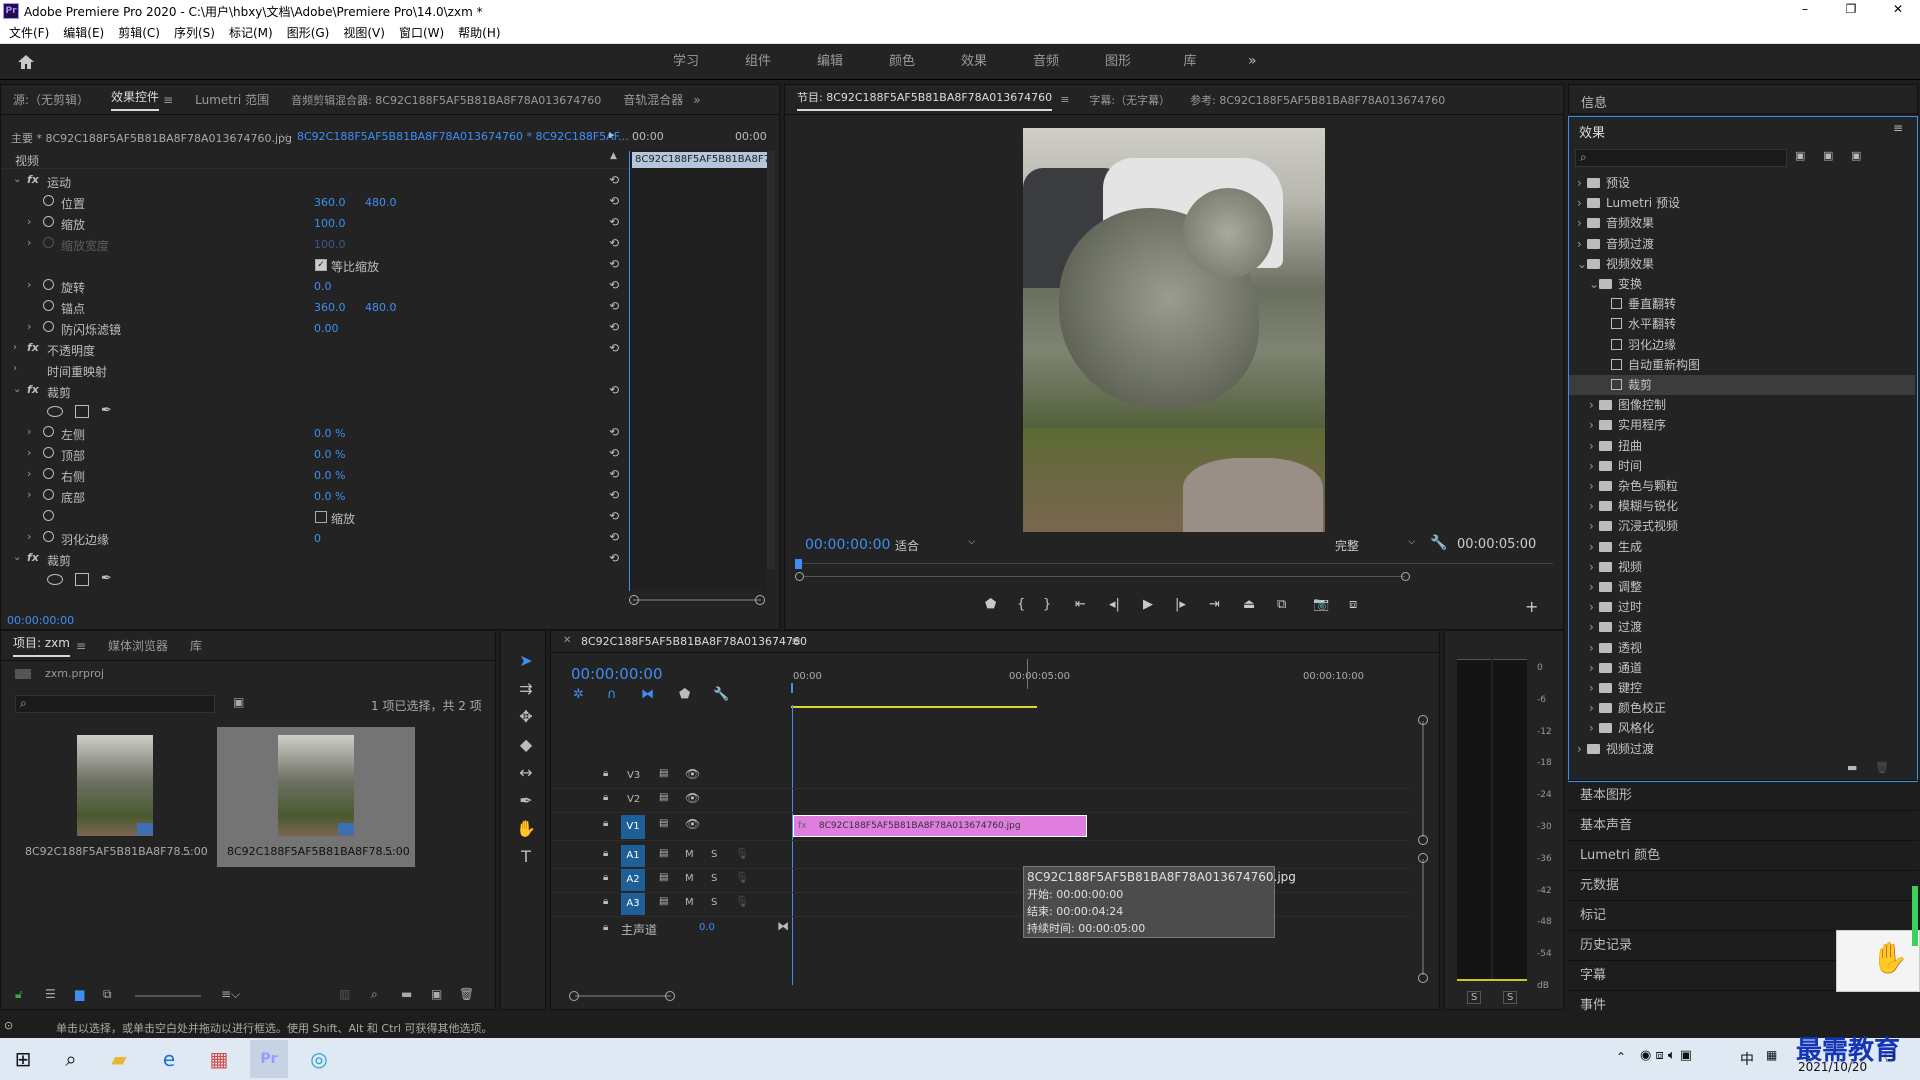 This screenshot has height=1080, width=1920. Describe the element at coordinates (310, 349) in the screenshot. I see `ec-effect-row: › fx 不透明度 ⟲` at that location.